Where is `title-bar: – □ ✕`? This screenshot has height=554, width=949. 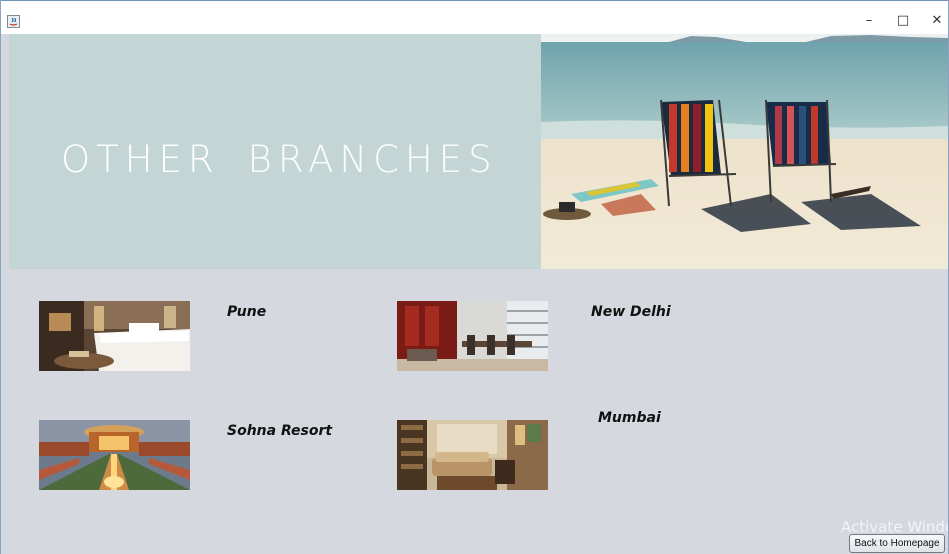
title-bar: – □ ✕ is located at coordinates (474, 17).